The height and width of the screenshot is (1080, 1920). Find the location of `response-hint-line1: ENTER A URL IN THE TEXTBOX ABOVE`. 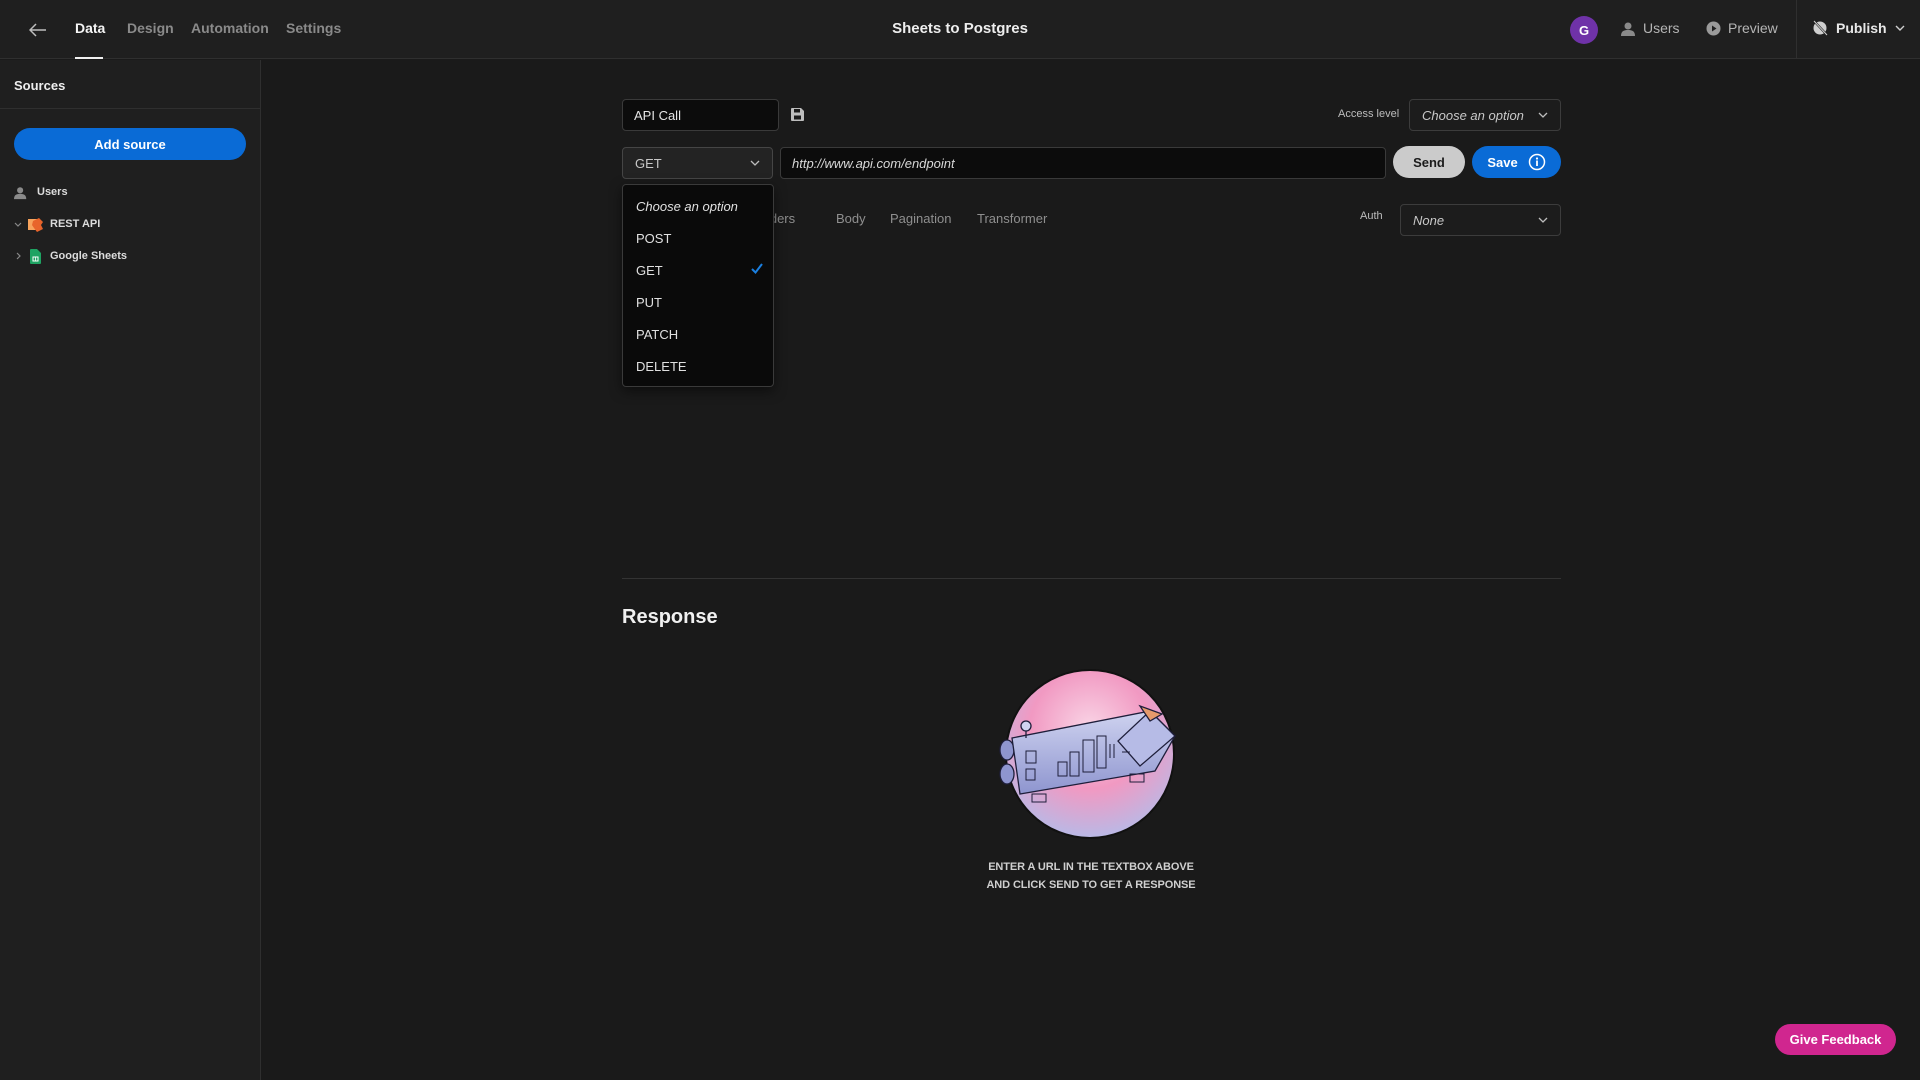

response-hint-line1: ENTER A URL IN THE TEXTBOX ABOVE is located at coordinates (1091, 867).